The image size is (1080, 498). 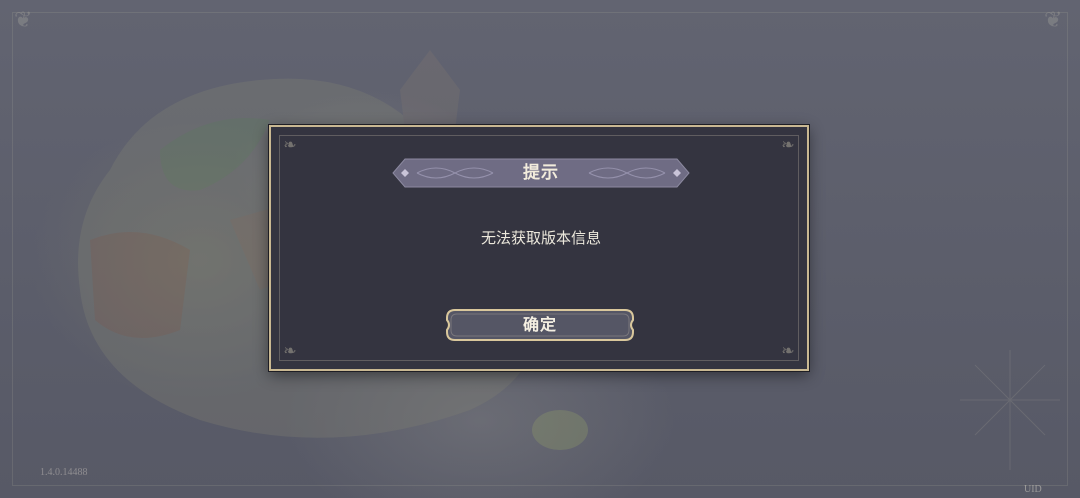 I want to click on uid-label: UID, so click(x=1033, y=489).